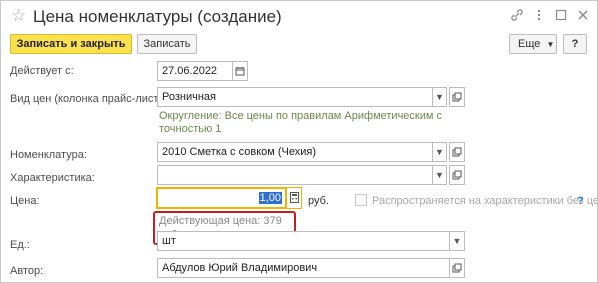 This screenshot has height=283, width=598. Describe the element at coordinates (457, 241) in the screenshot. I see `unit-dropdown-icon: ▼` at that location.